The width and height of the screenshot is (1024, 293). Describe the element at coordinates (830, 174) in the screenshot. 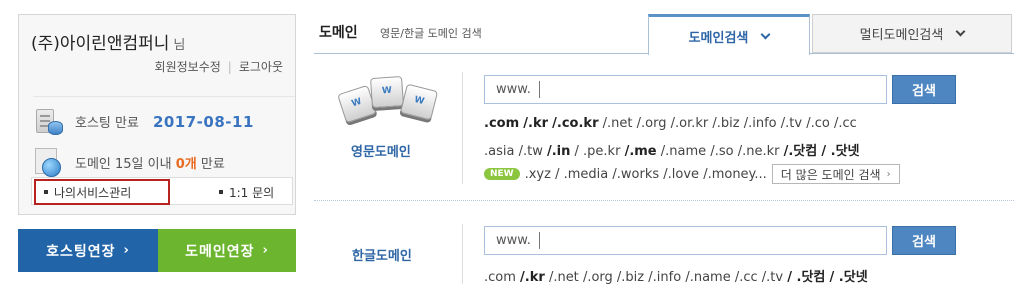

I see `more-domain-search-label: 더 많은 도메인 검색` at that location.